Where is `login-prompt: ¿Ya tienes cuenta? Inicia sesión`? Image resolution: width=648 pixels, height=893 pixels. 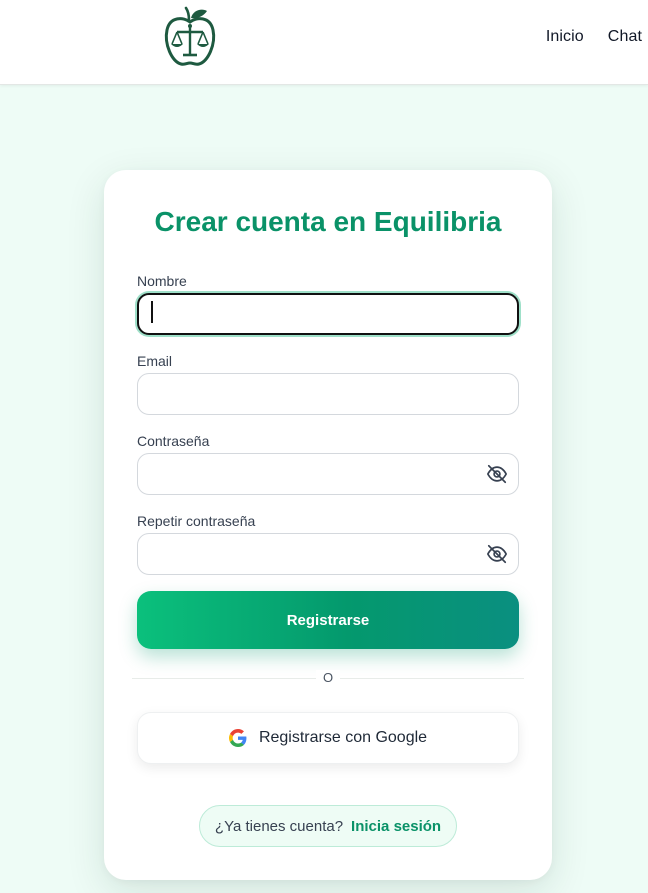 login-prompt: ¿Ya tienes cuenta? Inicia sesión is located at coordinates (328, 826).